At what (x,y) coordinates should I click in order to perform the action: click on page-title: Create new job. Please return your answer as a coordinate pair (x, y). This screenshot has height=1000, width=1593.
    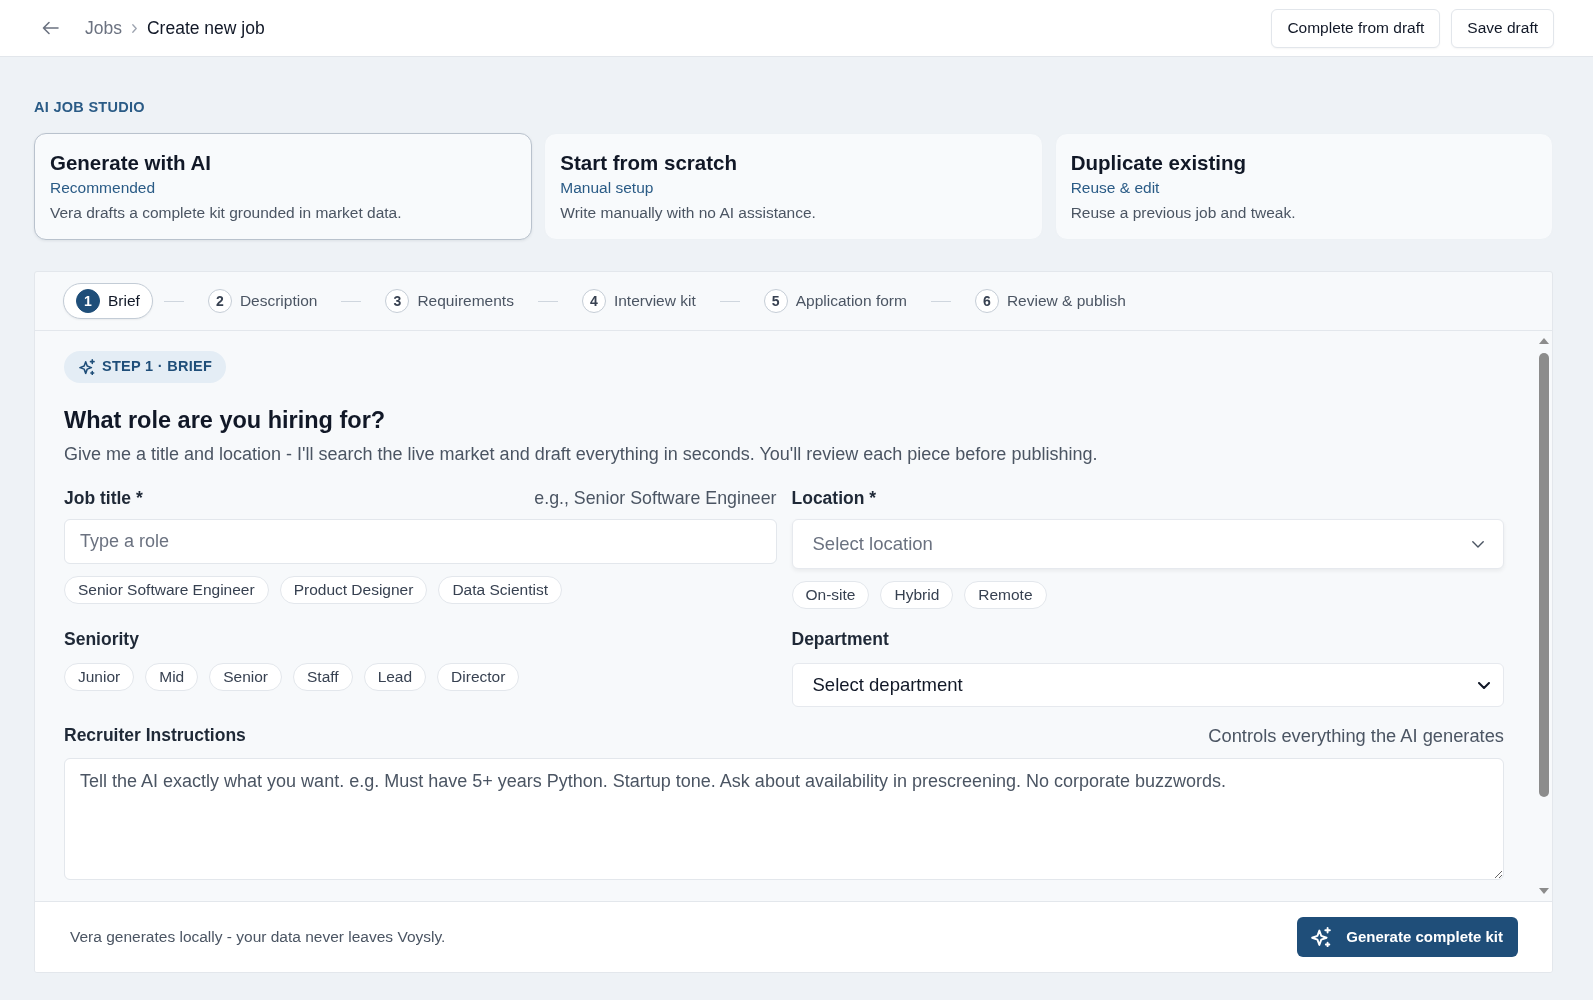
    Looking at the image, I should click on (205, 28).